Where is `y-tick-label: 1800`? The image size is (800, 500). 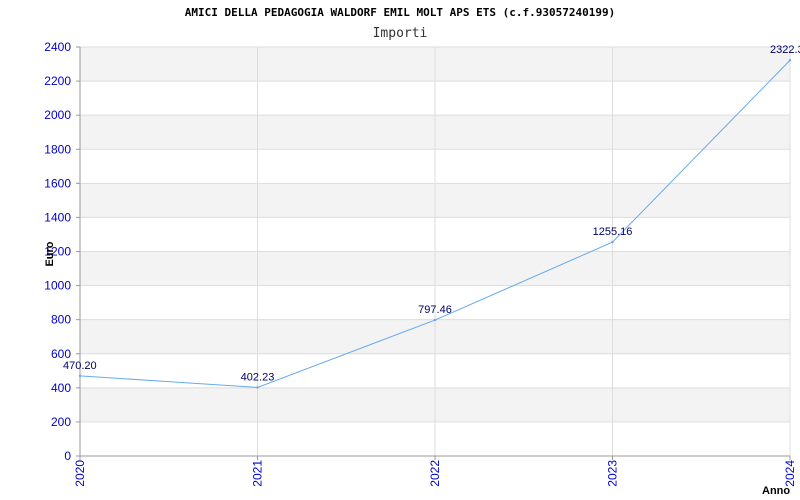
y-tick-label: 1800 is located at coordinates (57, 149).